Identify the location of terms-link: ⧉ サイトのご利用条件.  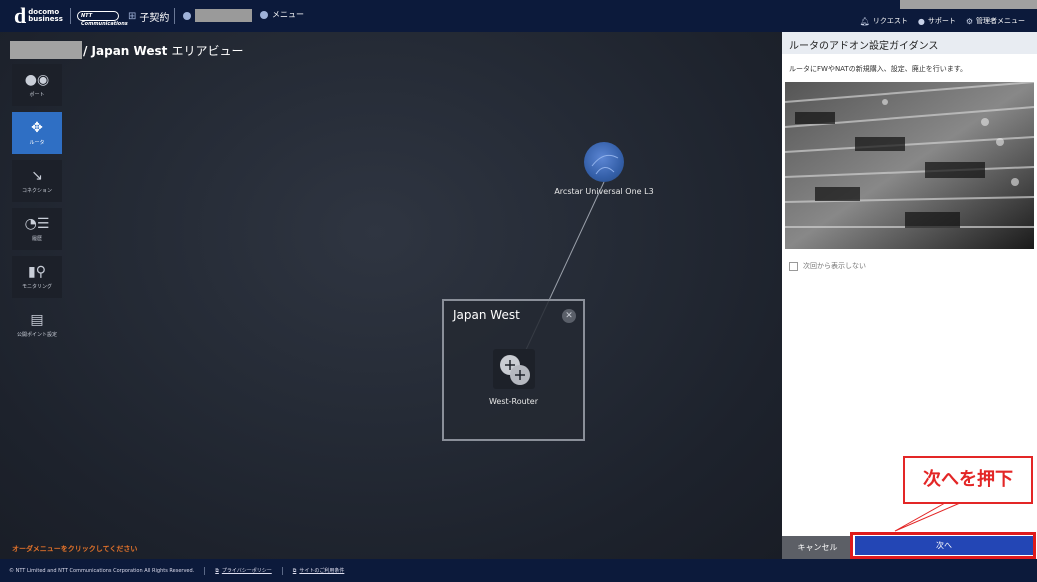
(318, 571).